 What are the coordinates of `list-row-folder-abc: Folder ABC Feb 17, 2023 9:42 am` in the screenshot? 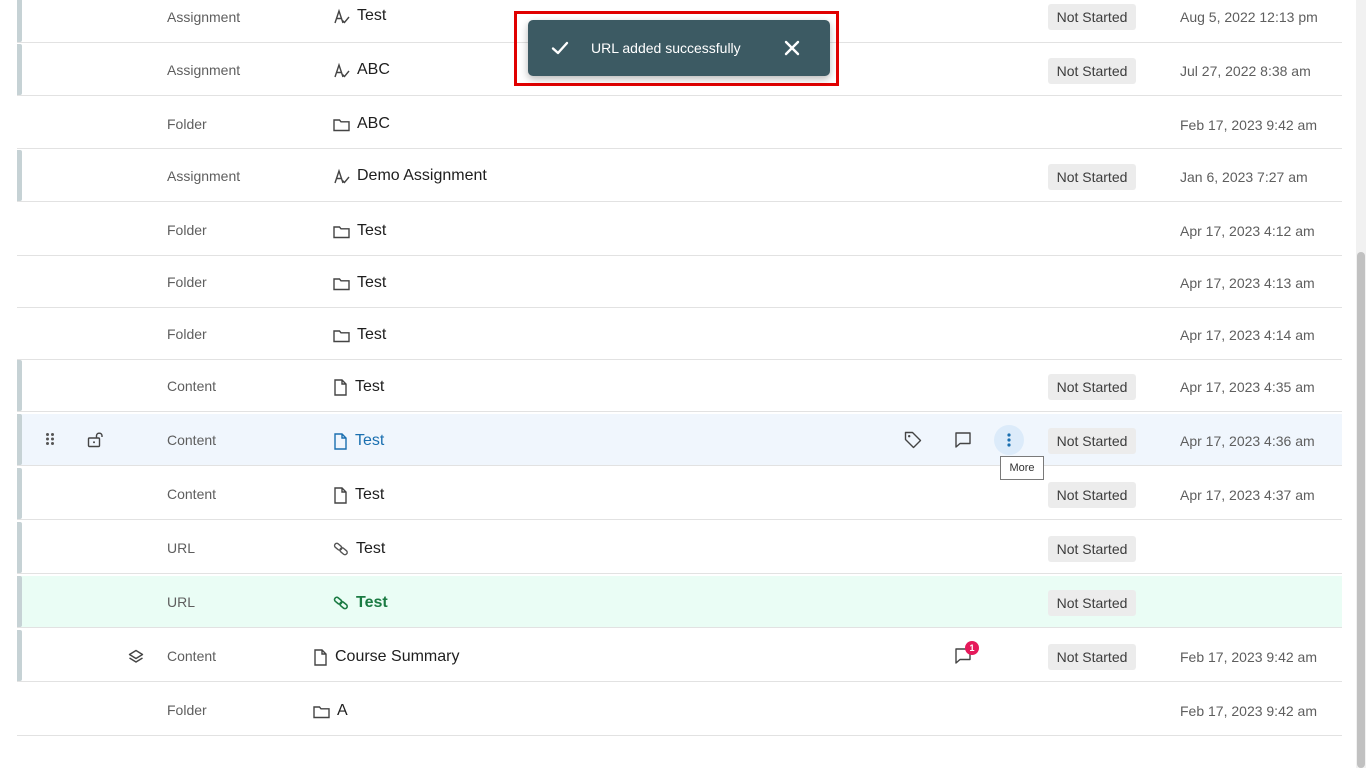 It's located at (679, 123).